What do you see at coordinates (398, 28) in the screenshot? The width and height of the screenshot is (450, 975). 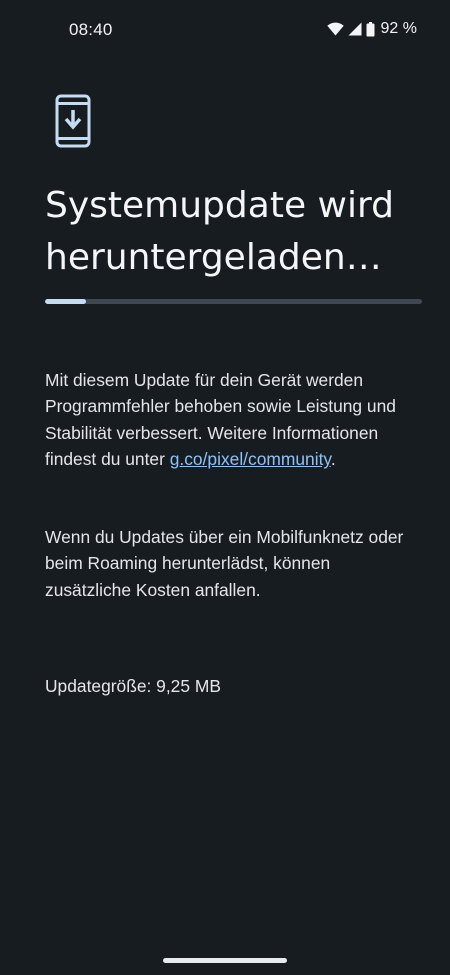 I see `battery-percentage: 92 %` at bounding box center [398, 28].